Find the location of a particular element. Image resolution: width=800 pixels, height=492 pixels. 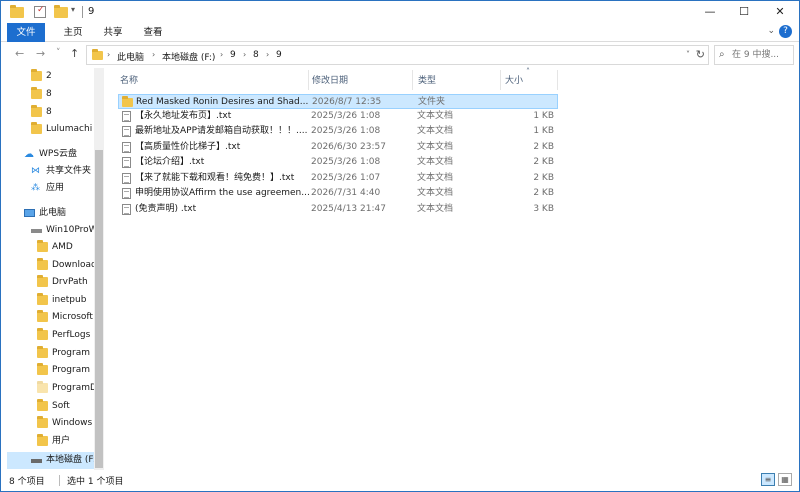

new-folder-icon is located at coordinates (61, 11).